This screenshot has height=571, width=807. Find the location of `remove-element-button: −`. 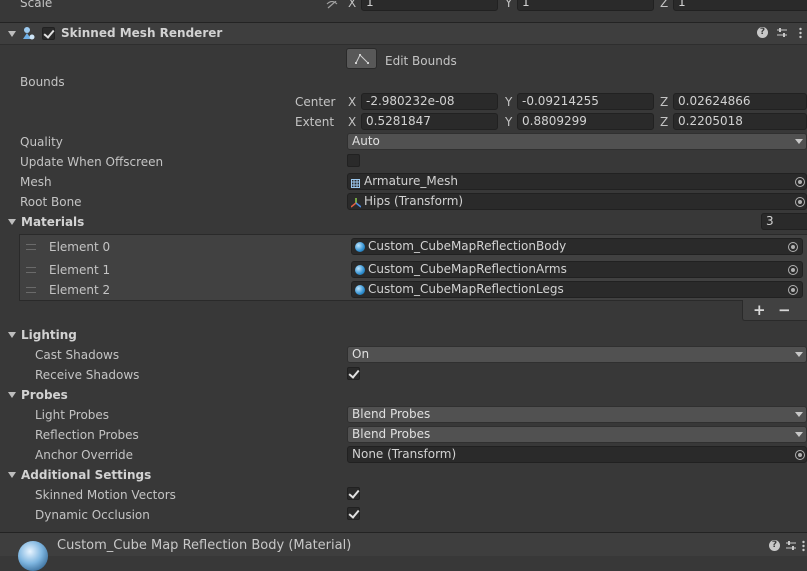

remove-element-button: − is located at coordinates (784, 310).